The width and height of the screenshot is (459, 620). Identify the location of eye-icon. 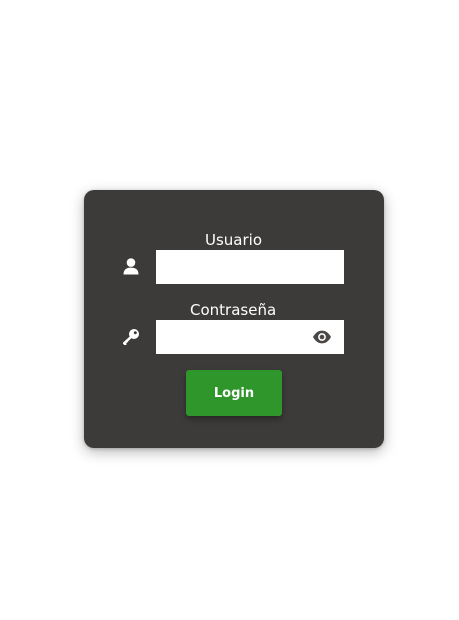
(322, 337).